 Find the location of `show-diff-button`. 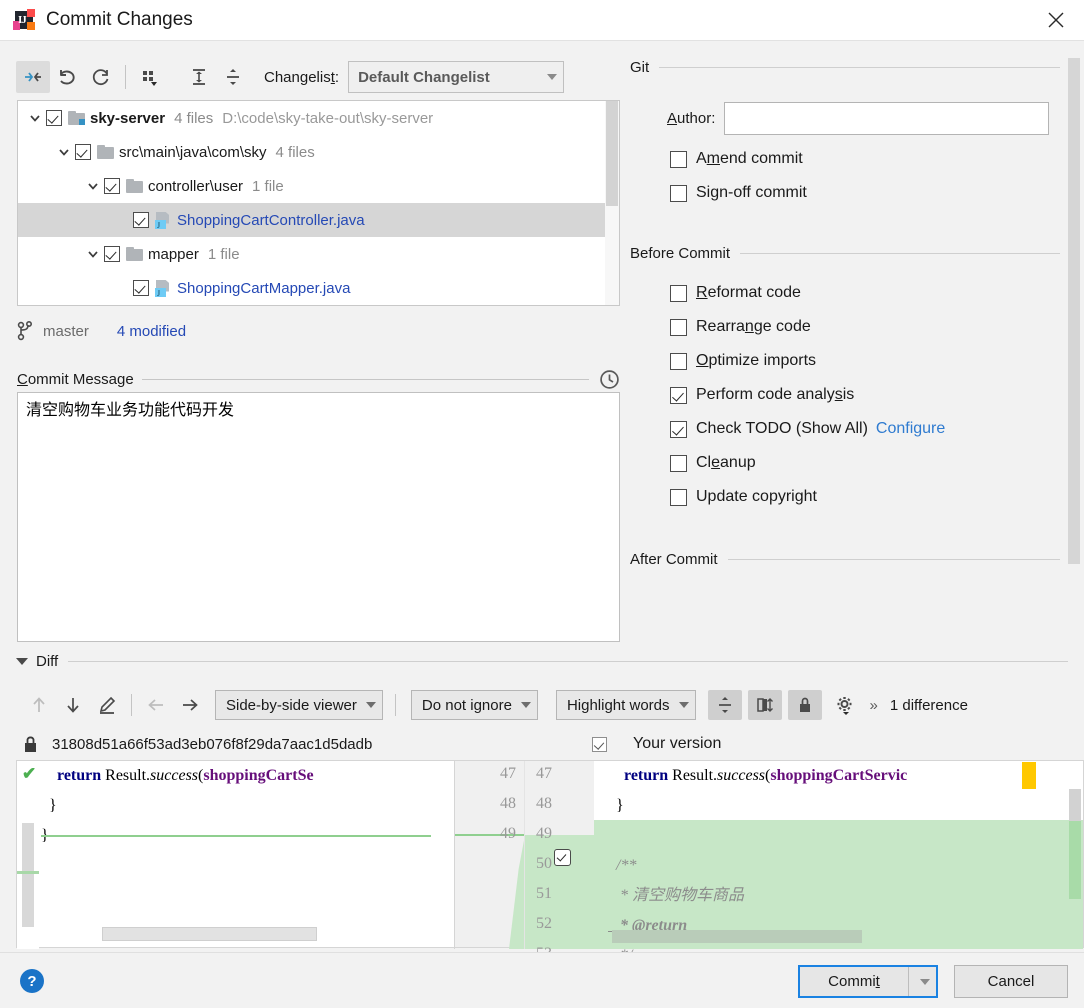

show-diff-button is located at coordinates (33, 77).